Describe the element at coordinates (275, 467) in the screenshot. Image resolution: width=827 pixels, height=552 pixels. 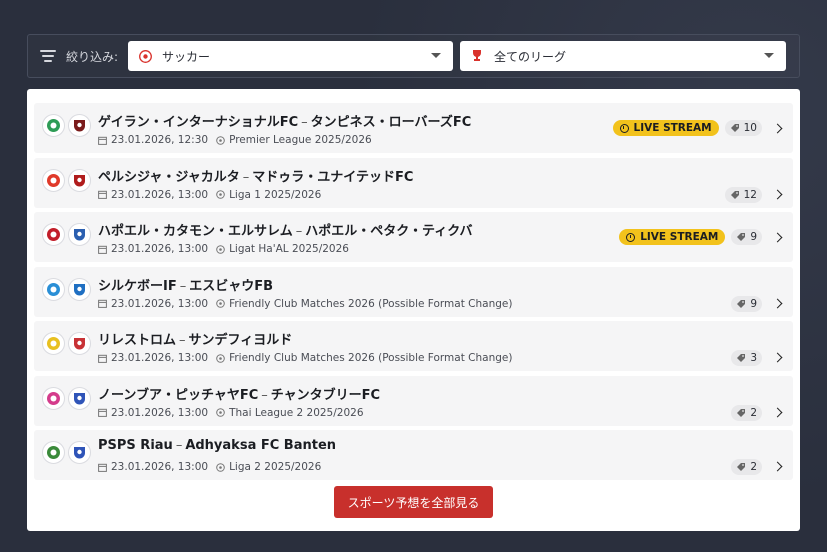
I see `match-league: Liga 2 2025/2026` at that location.